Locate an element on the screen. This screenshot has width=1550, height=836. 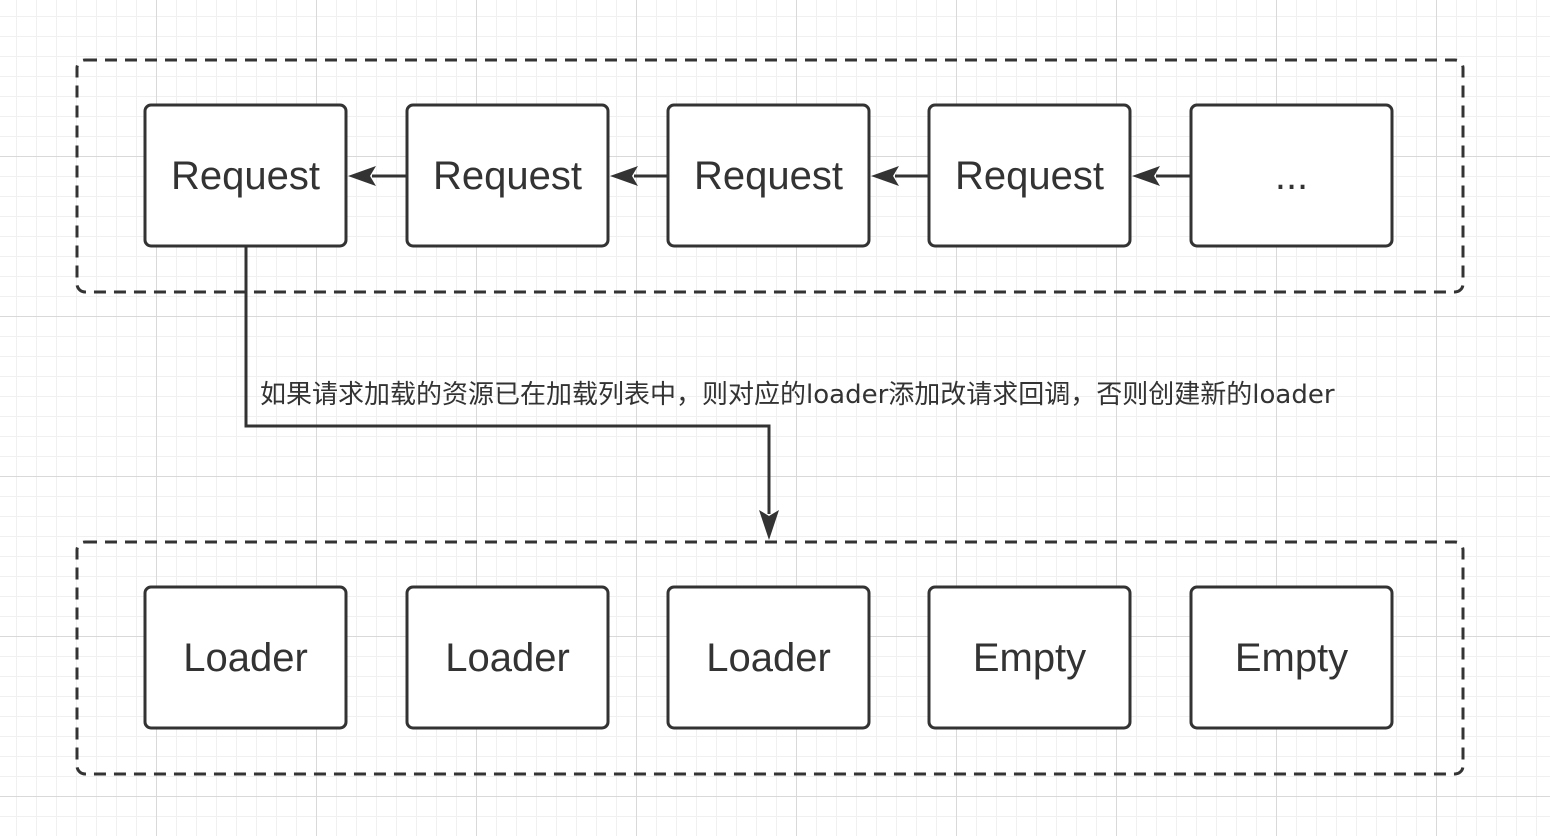
empty-node-1-label: Empty is located at coordinates (1029, 658).